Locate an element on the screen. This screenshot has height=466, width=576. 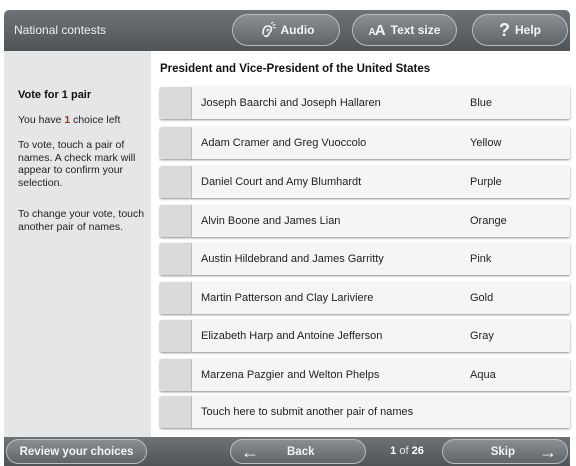
review-choices-button: Review your choices is located at coordinates (76, 451).